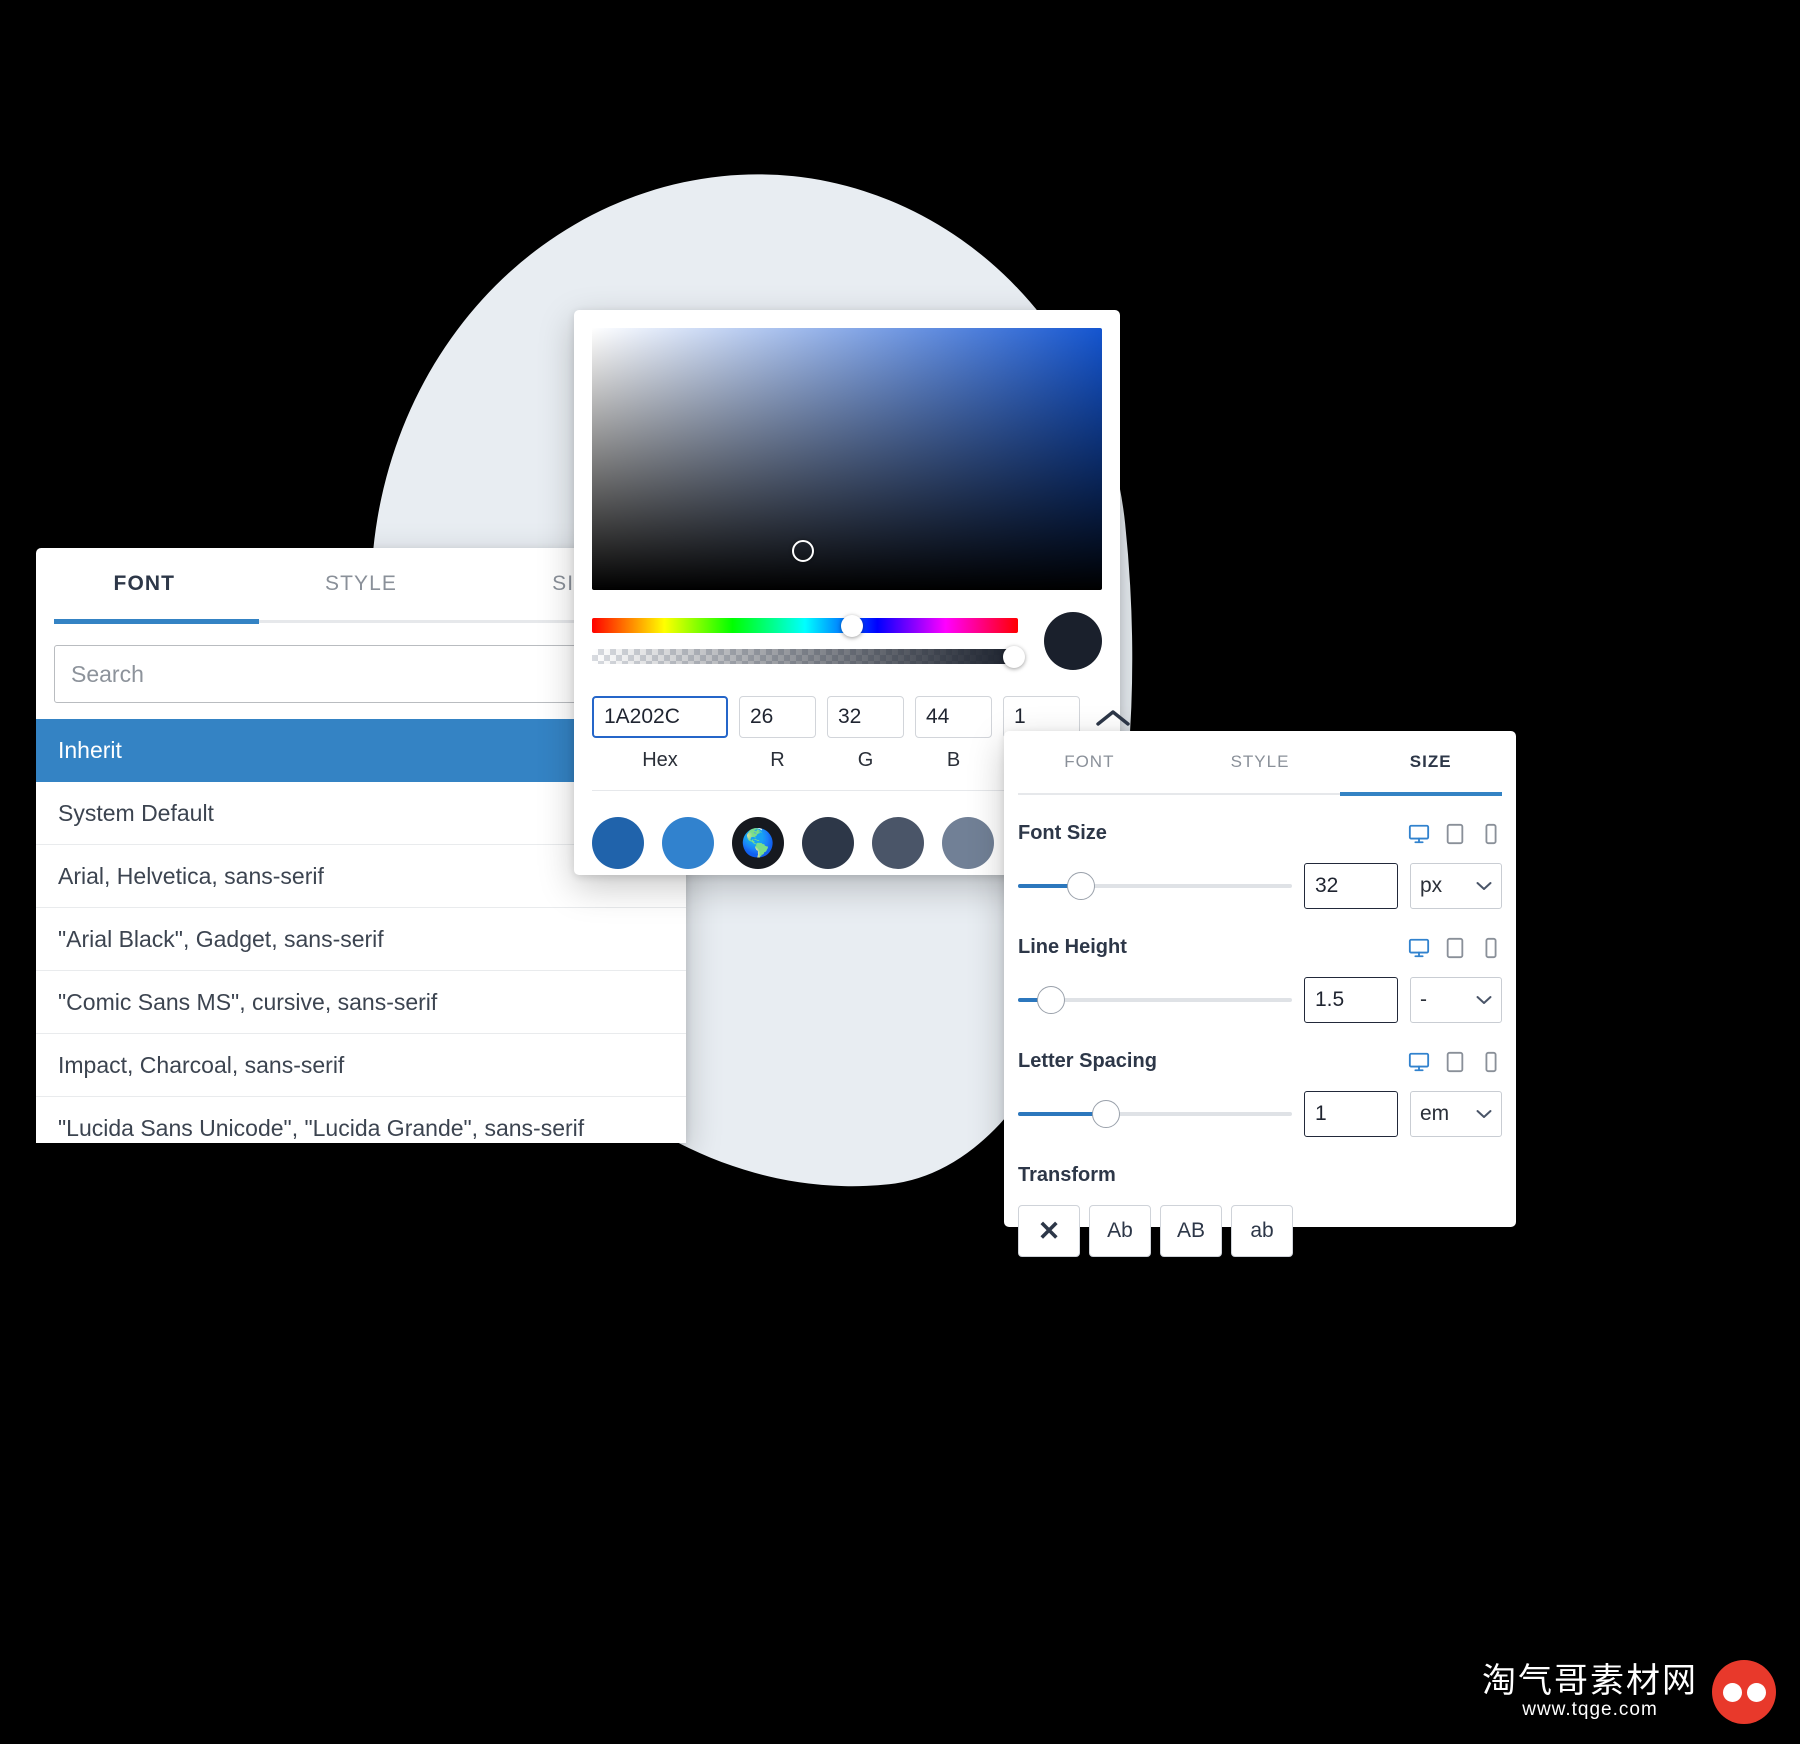  I want to click on green-input, so click(865, 717).